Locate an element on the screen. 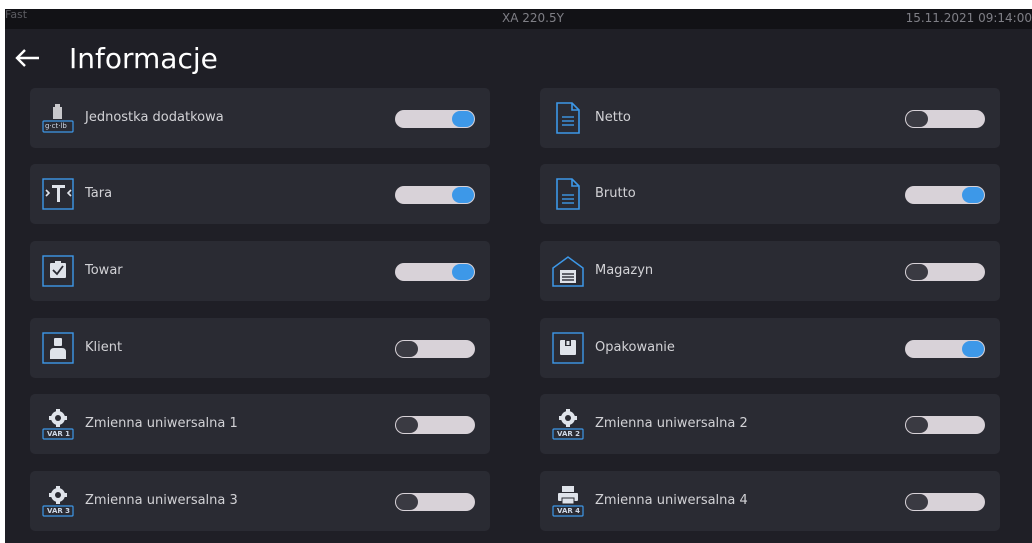 The width and height of the screenshot is (1032, 543). device-model: XA 220.5Y is located at coordinates (533, 18).